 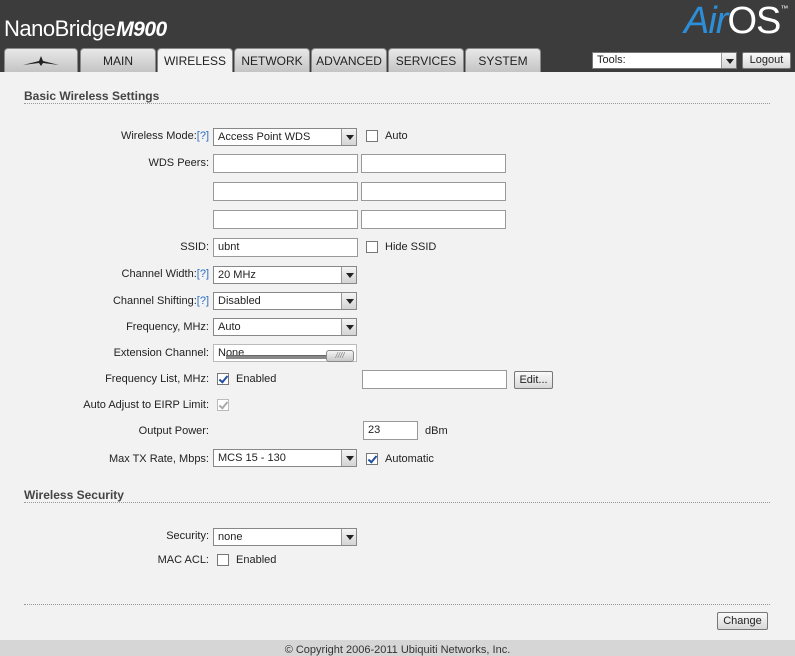 I want to click on channel-width-label-text: Channel Width:, so click(x=159, y=274).